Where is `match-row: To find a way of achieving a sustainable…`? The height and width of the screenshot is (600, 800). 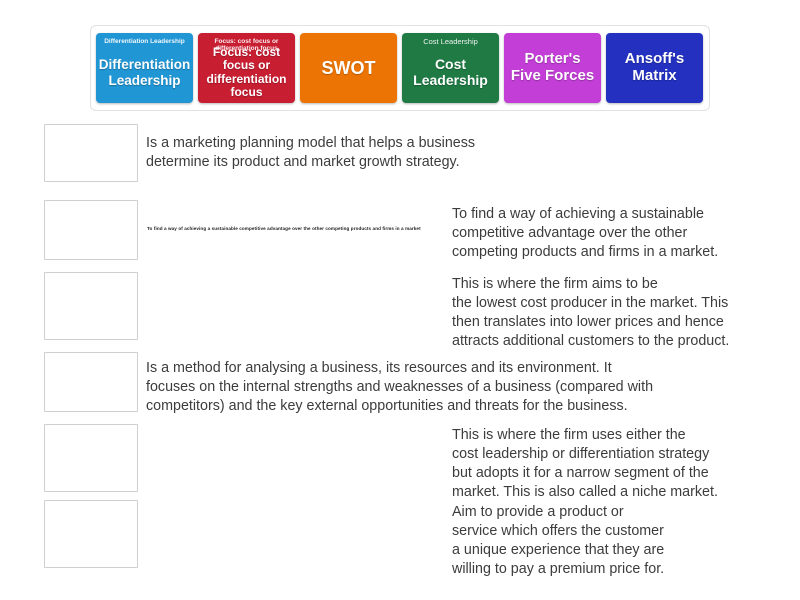 match-row: To find a way of achieving a sustainable… is located at coordinates (400, 231).